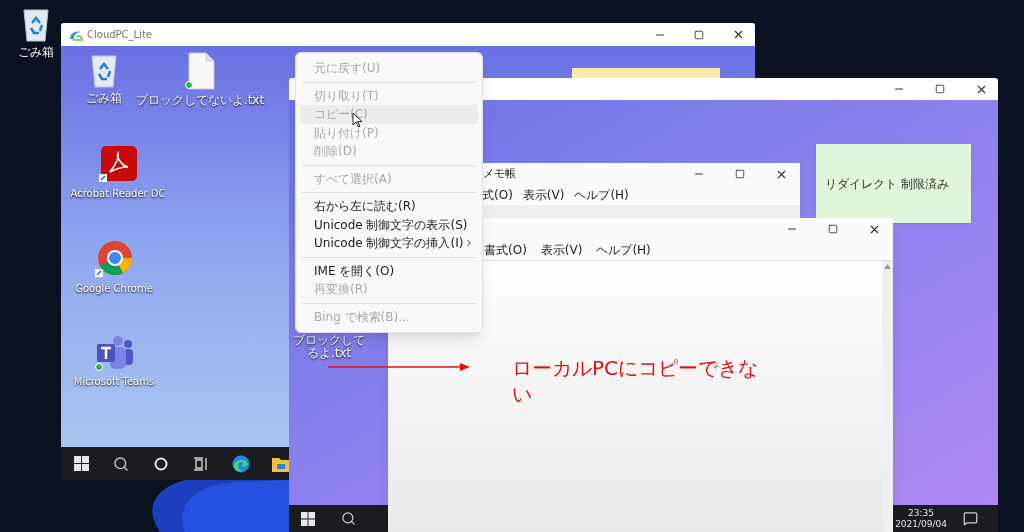 This screenshot has width=1024, height=532. What do you see at coordinates (636, 381) in the screenshot?
I see `annotation-text: ローカルPCにコピーできない` at bounding box center [636, 381].